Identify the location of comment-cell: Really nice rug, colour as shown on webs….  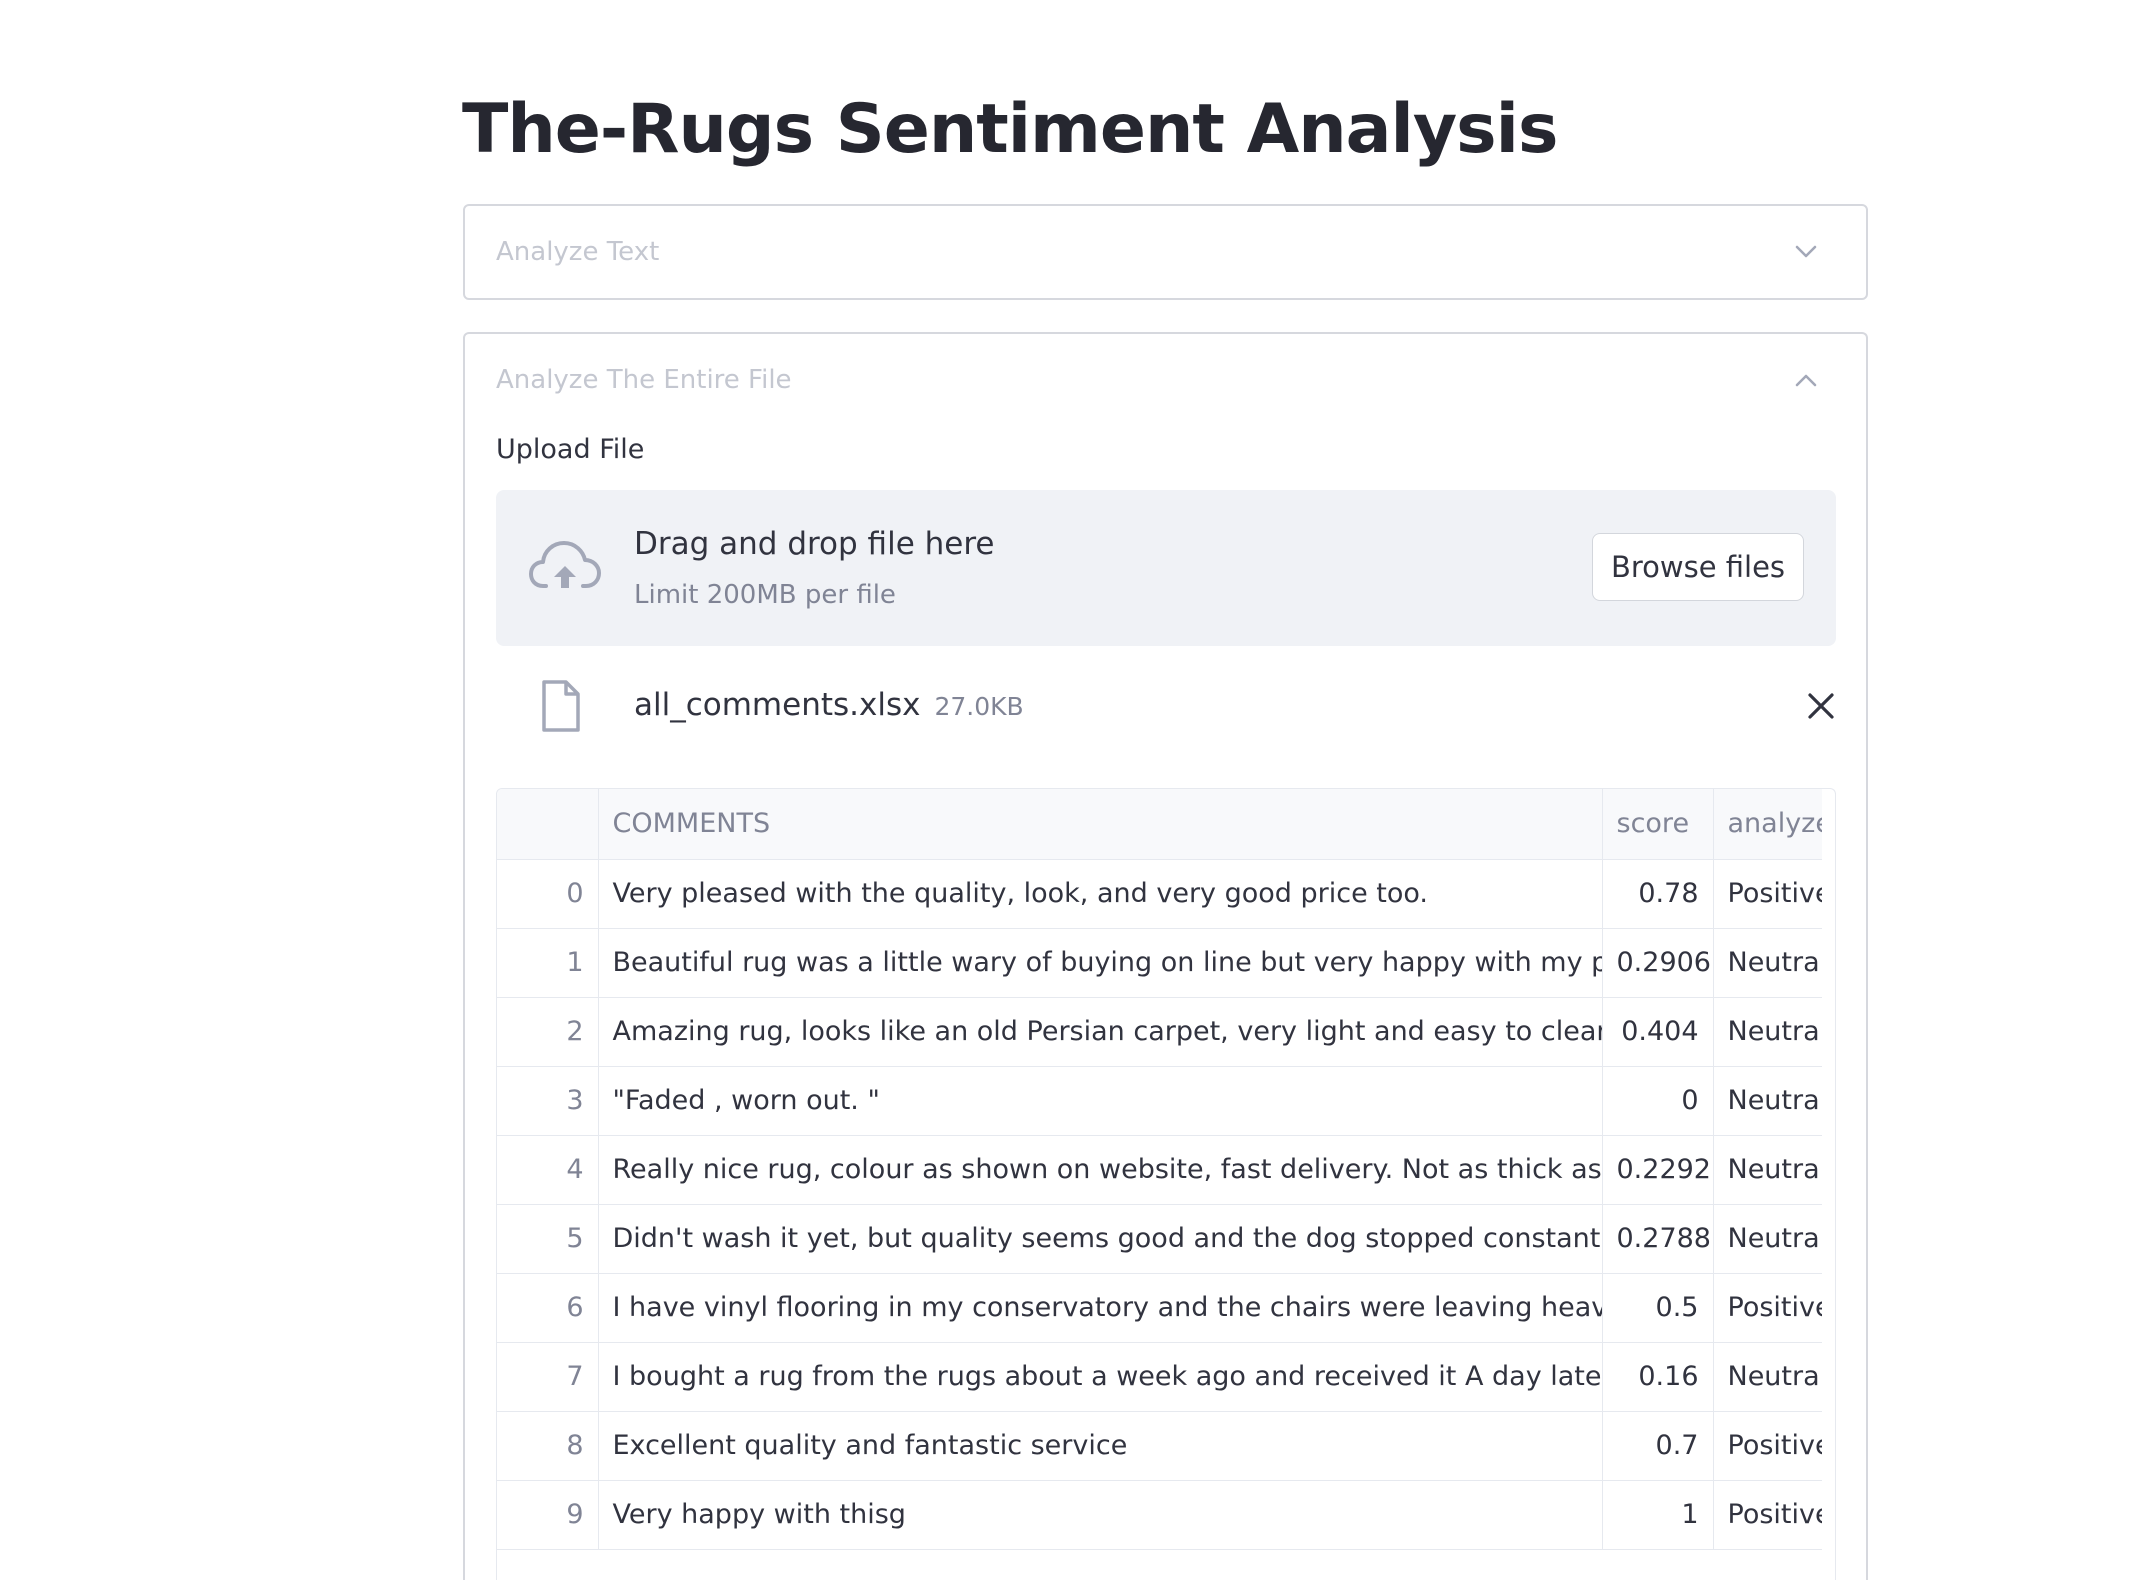
(1100, 1170).